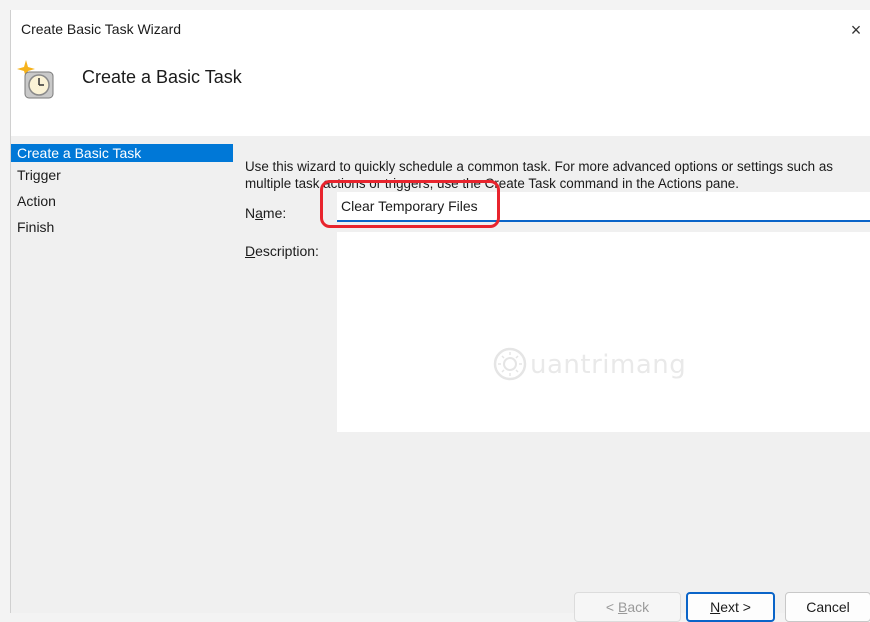  Describe the element at coordinates (287, 251) in the screenshot. I see `description-label-post: escription:` at that location.